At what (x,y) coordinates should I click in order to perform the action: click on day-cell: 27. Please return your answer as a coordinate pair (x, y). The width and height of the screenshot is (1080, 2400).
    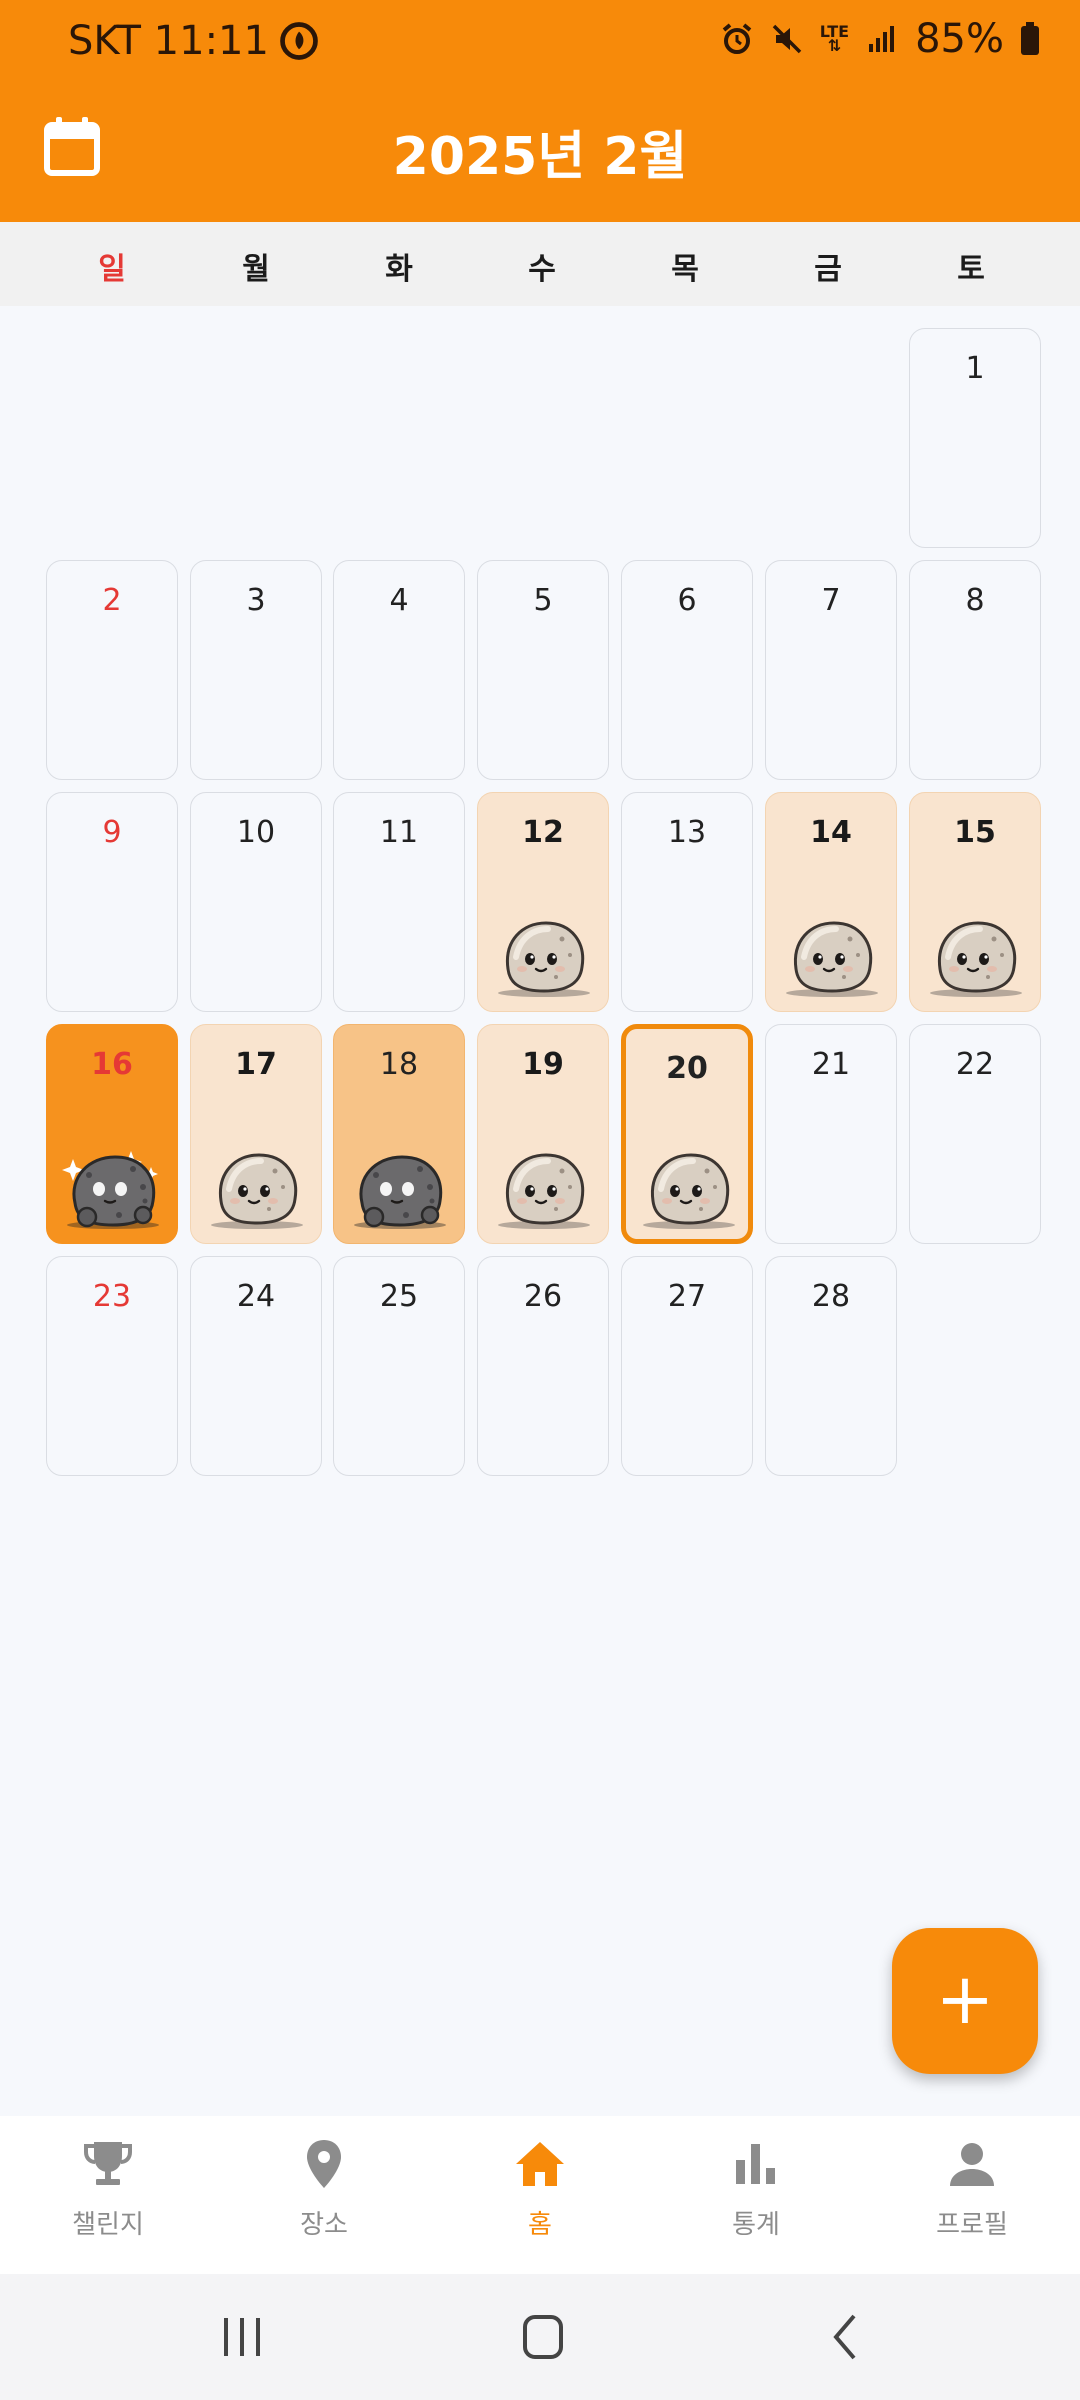
    Looking at the image, I should click on (687, 1366).